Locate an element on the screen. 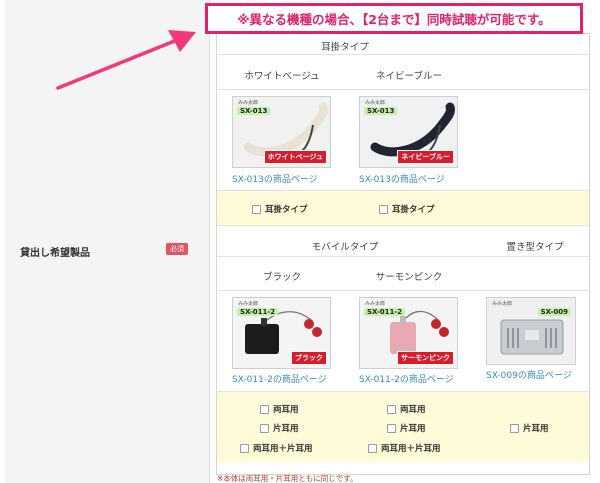  field-label: 貸出し希望製品 is located at coordinates (55, 253).